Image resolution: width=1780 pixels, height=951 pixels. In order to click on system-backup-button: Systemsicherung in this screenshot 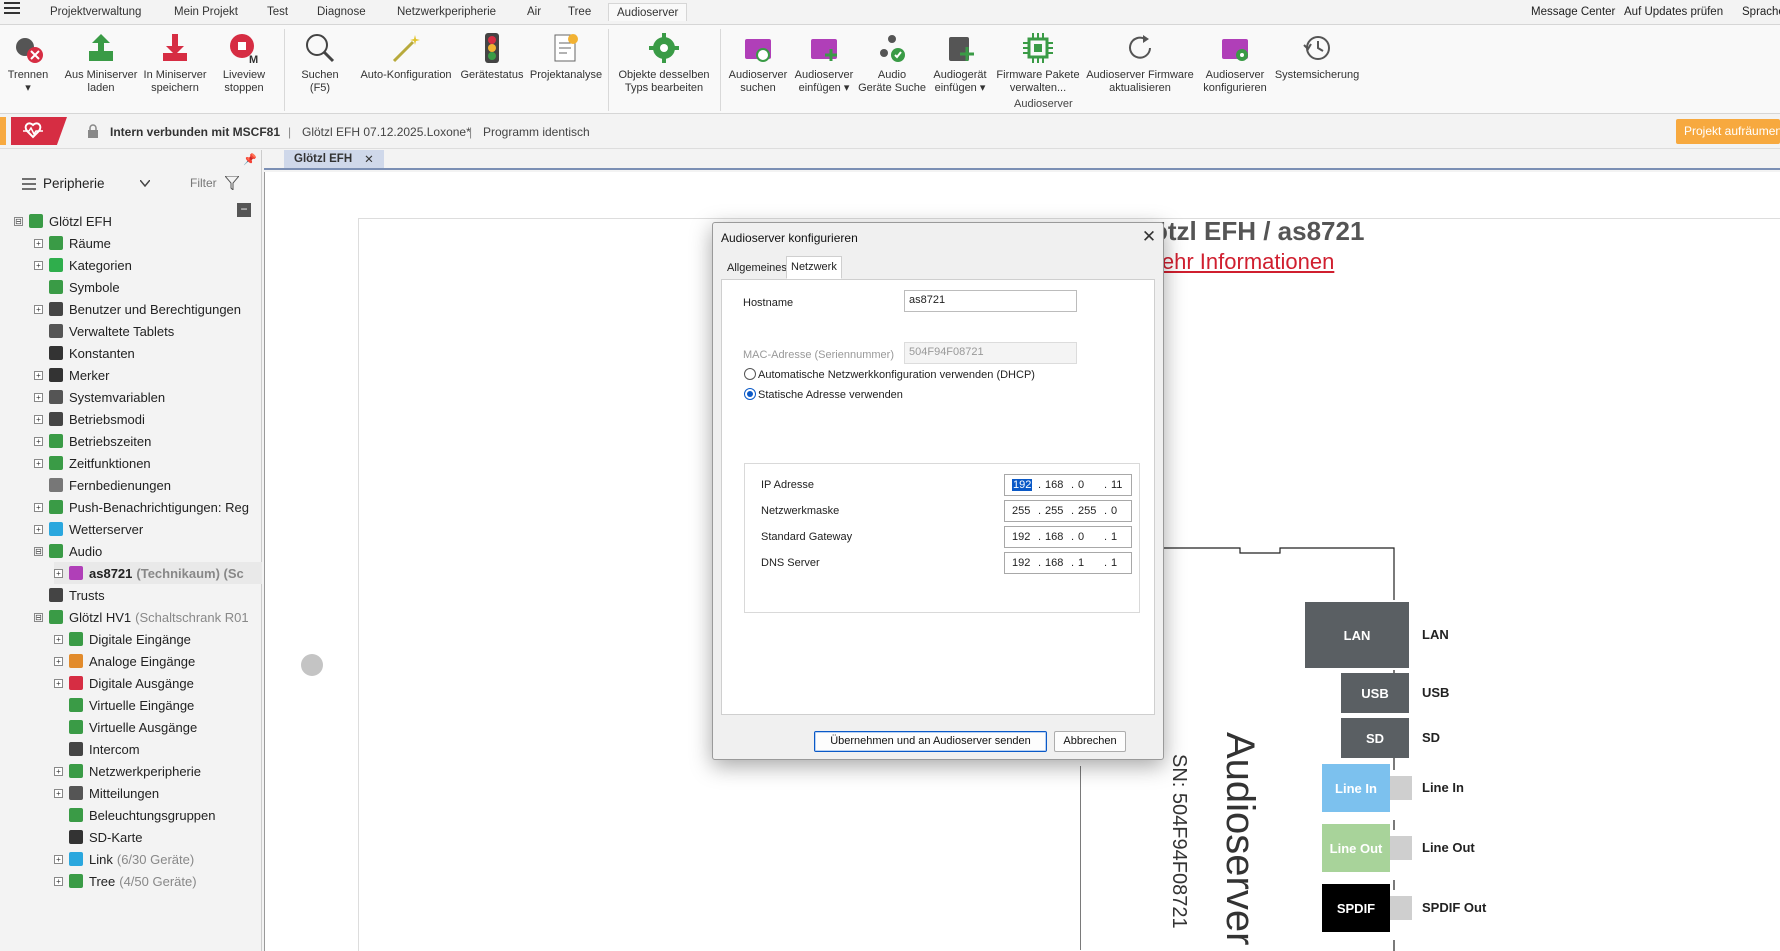, I will do `click(1317, 70)`.